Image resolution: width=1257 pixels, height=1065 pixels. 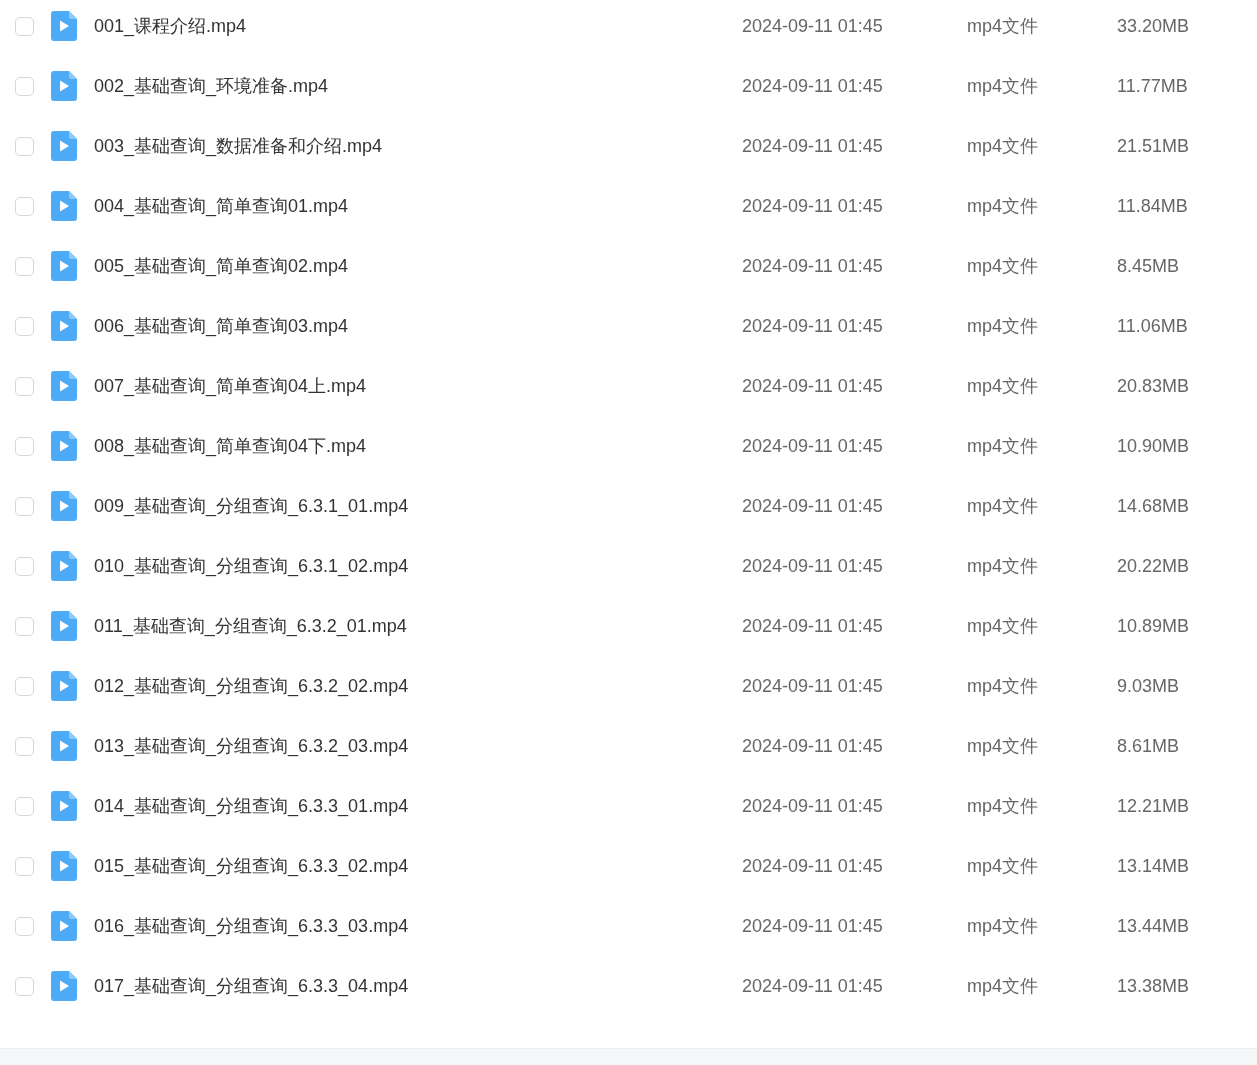 I want to click on file-name: 009_基础查询_分组查询_6.3.1_01.mp4, so click(x=418, y=506).